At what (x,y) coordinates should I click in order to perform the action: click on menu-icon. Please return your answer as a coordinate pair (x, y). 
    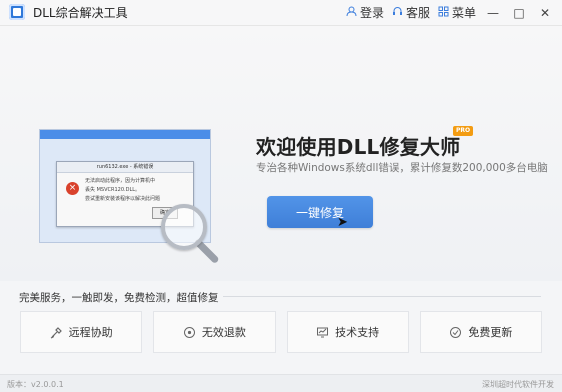
    Looking at the image, I should click on (443, 13).